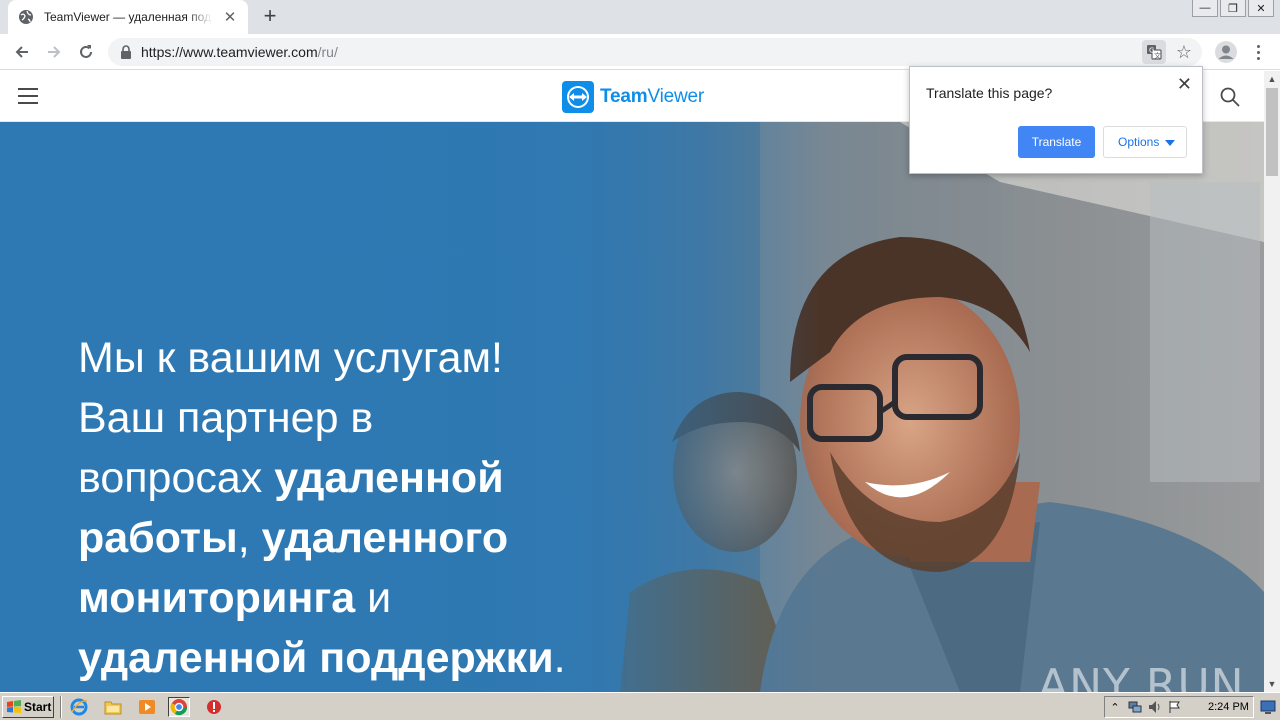 The height and width of the screenshot is (720, 1280). I want to click on minimize-button: —, so click(1205, 8).